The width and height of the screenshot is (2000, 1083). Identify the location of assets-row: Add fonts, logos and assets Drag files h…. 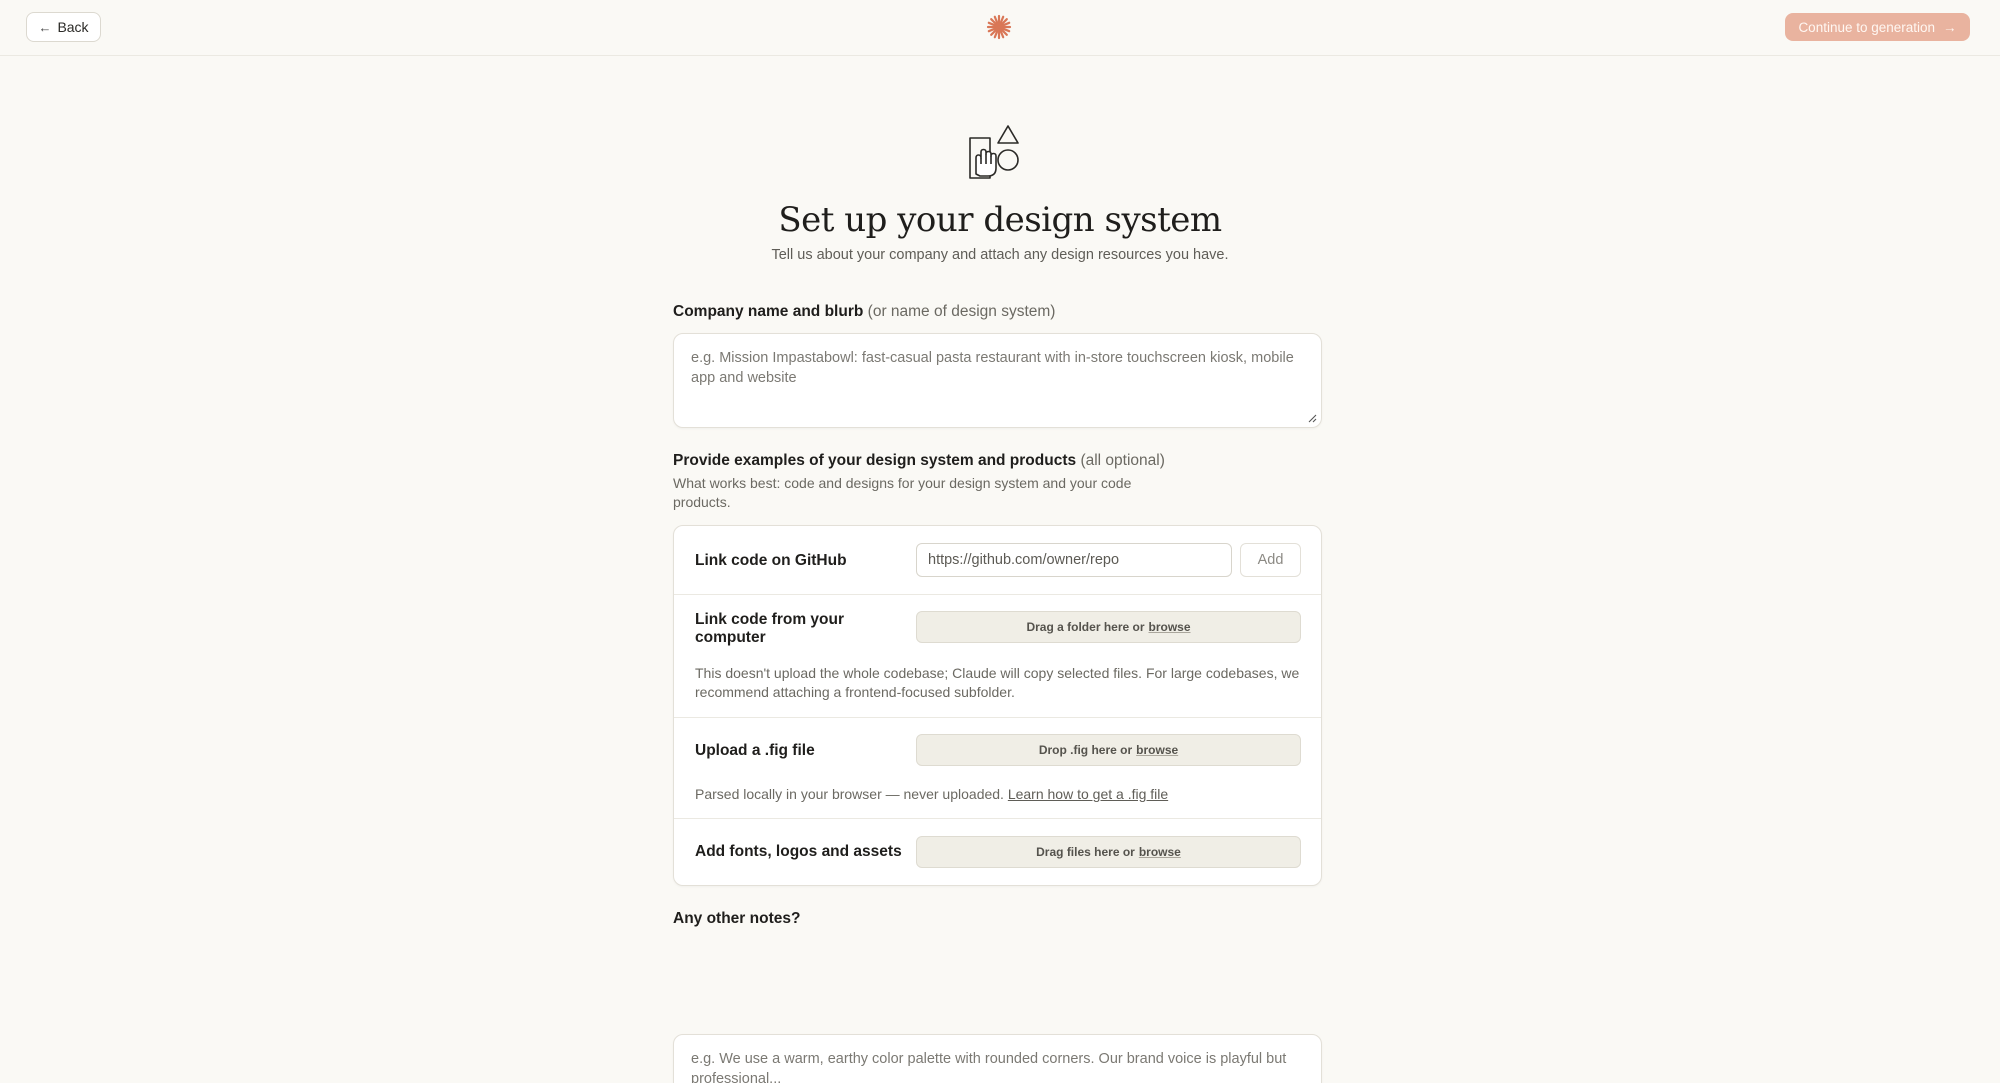
(997, 852).